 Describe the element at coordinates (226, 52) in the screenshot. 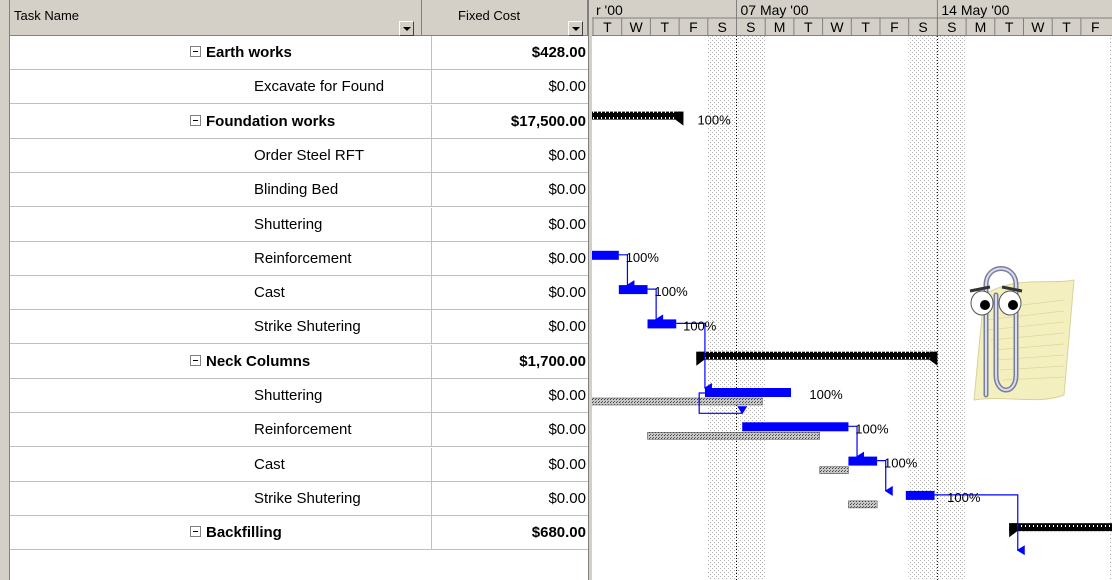

I see `task-name-cell: Earth works` at that location.